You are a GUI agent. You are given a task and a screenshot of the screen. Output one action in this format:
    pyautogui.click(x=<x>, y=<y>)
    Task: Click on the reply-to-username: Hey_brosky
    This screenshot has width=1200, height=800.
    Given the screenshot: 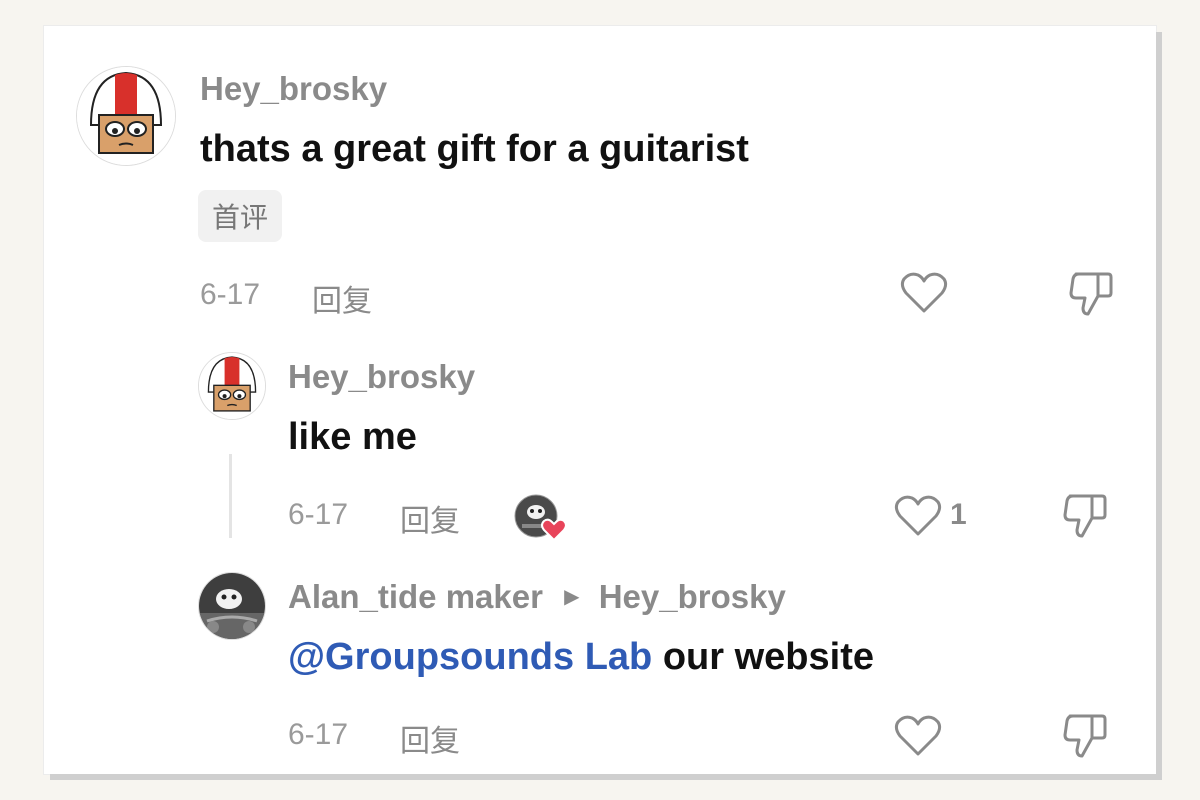 What is the action you would take?
    pyautogui.click(x=692, y=596)
    